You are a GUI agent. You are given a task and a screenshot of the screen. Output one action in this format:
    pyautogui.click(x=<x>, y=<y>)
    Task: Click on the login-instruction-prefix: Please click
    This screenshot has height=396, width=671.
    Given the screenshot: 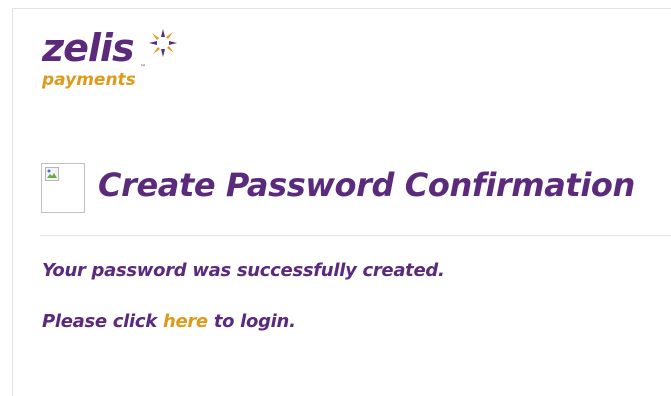 What is the action you would take?
    pyautogui.click(x=102, y=321)
    